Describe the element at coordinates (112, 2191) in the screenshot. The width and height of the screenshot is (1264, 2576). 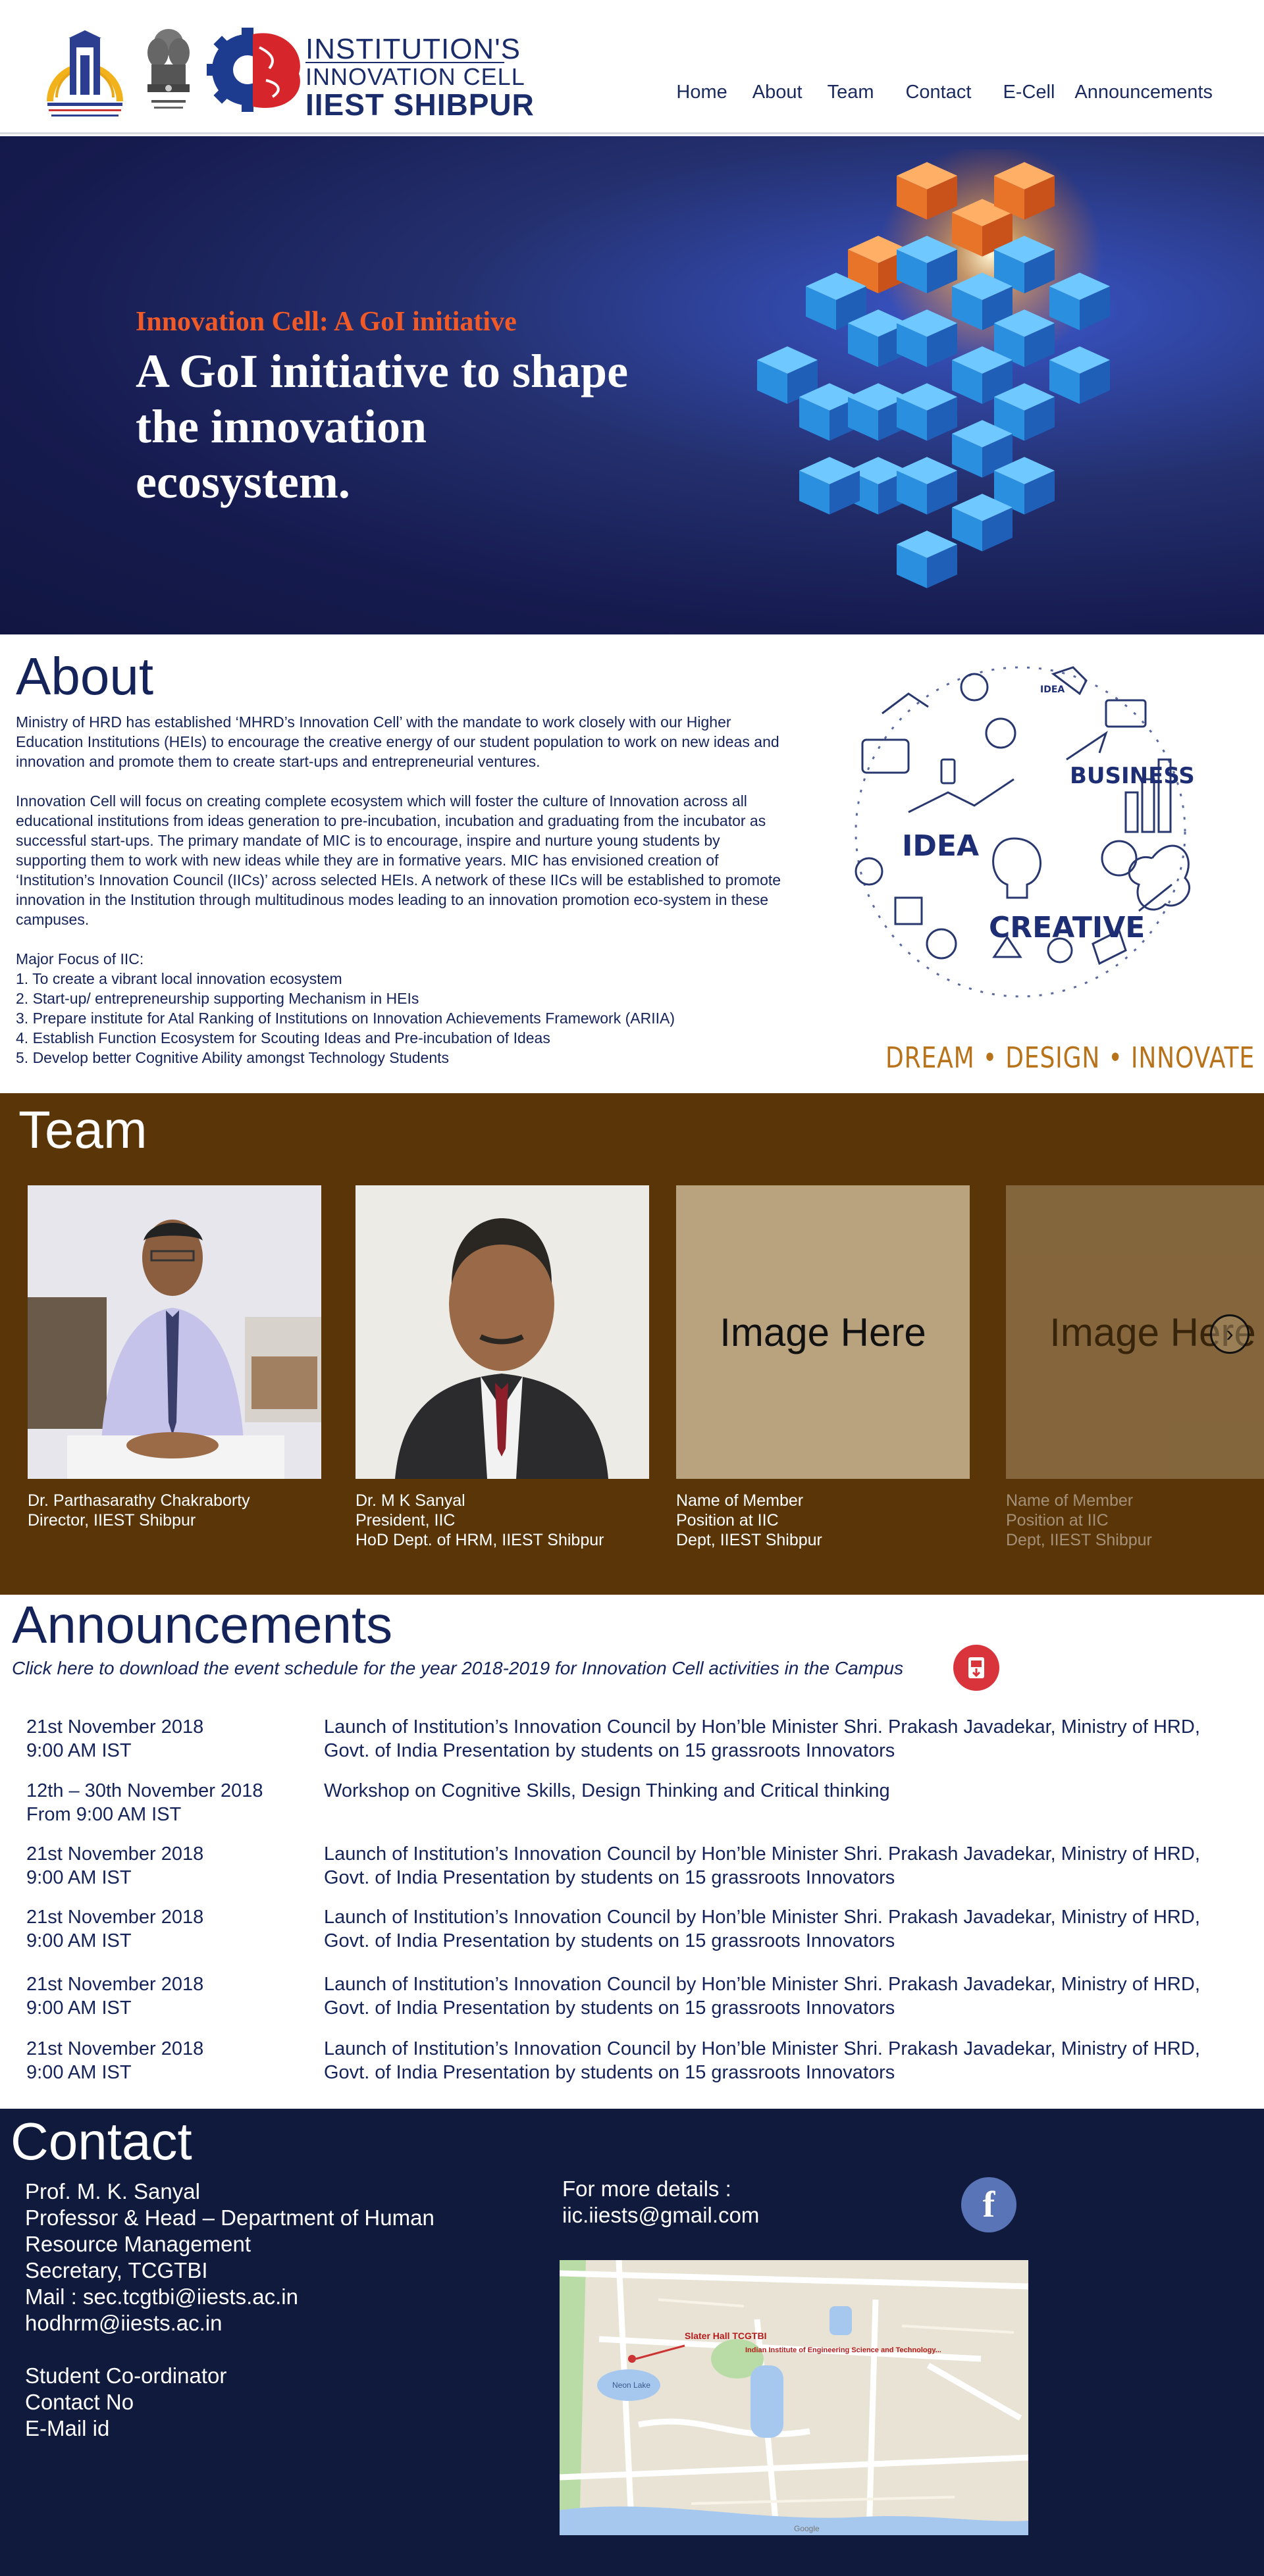
I see `contact-line: Prof. M. K. Sanyal` at that location.